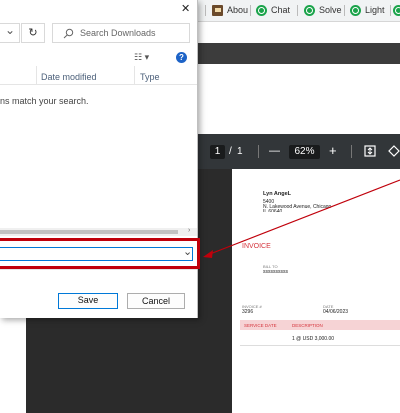 The image size is (400, 413). Describe the element at coordinates (275, 272) in the screenshot. I see `bill-to-value: ssssssssss` at that location.